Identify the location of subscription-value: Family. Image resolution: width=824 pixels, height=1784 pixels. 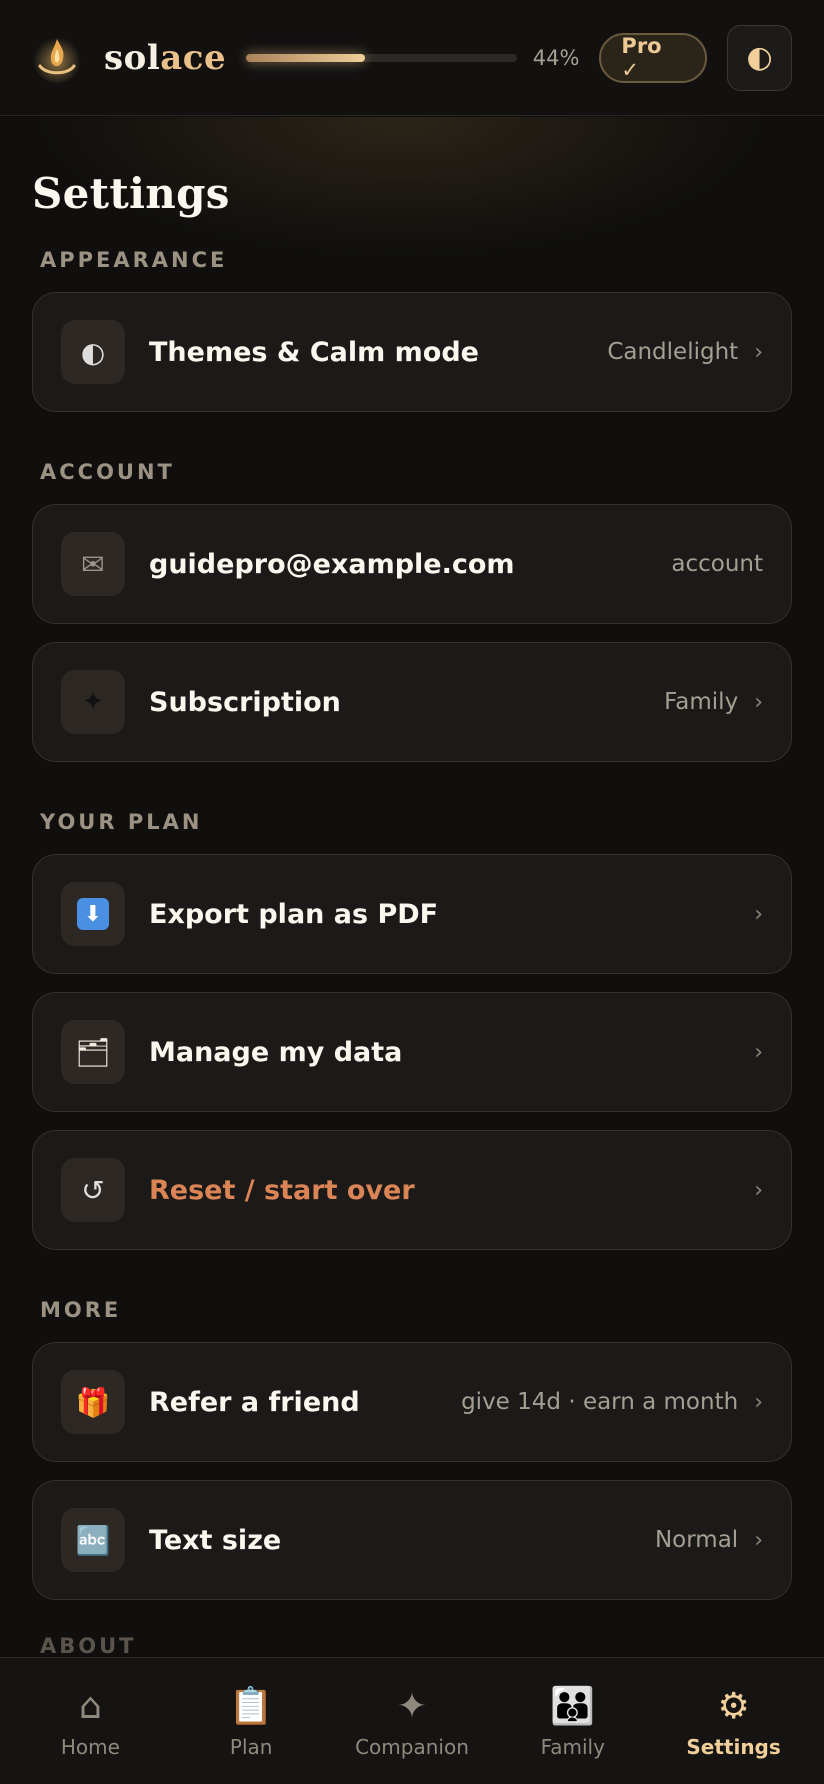
(701, 702).